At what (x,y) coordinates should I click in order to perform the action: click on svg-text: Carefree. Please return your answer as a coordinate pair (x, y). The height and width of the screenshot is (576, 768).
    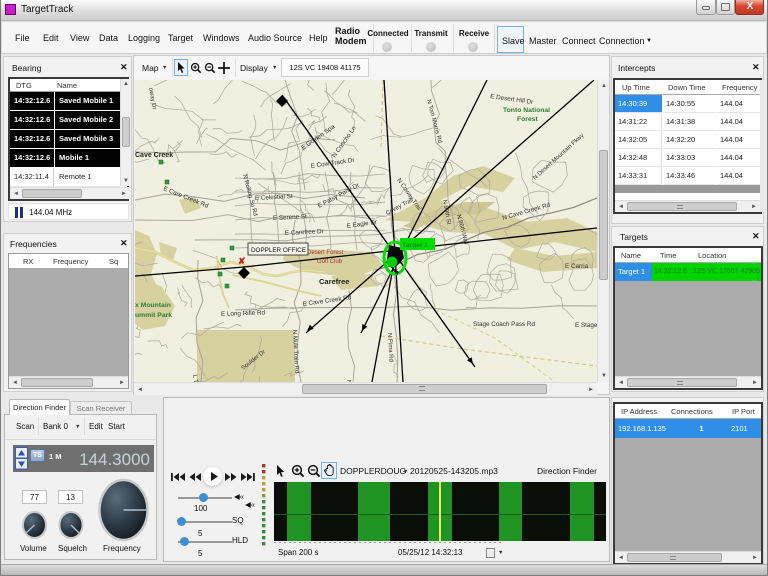
    Looking at the image, I should click on (334, 281).